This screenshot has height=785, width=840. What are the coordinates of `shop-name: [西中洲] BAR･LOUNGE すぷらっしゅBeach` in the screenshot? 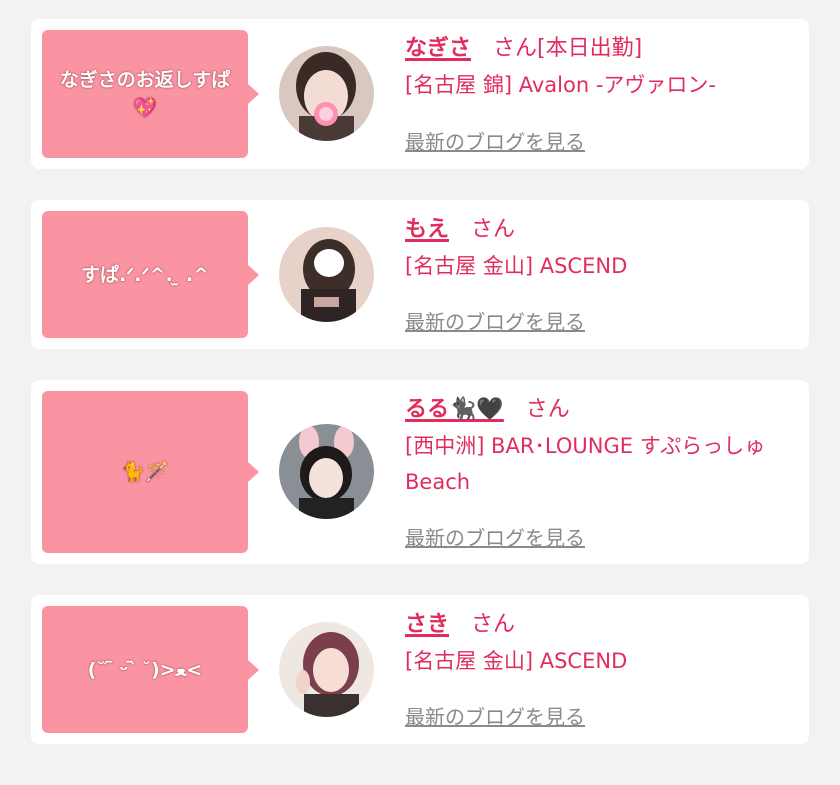 It's located at (585, 464).